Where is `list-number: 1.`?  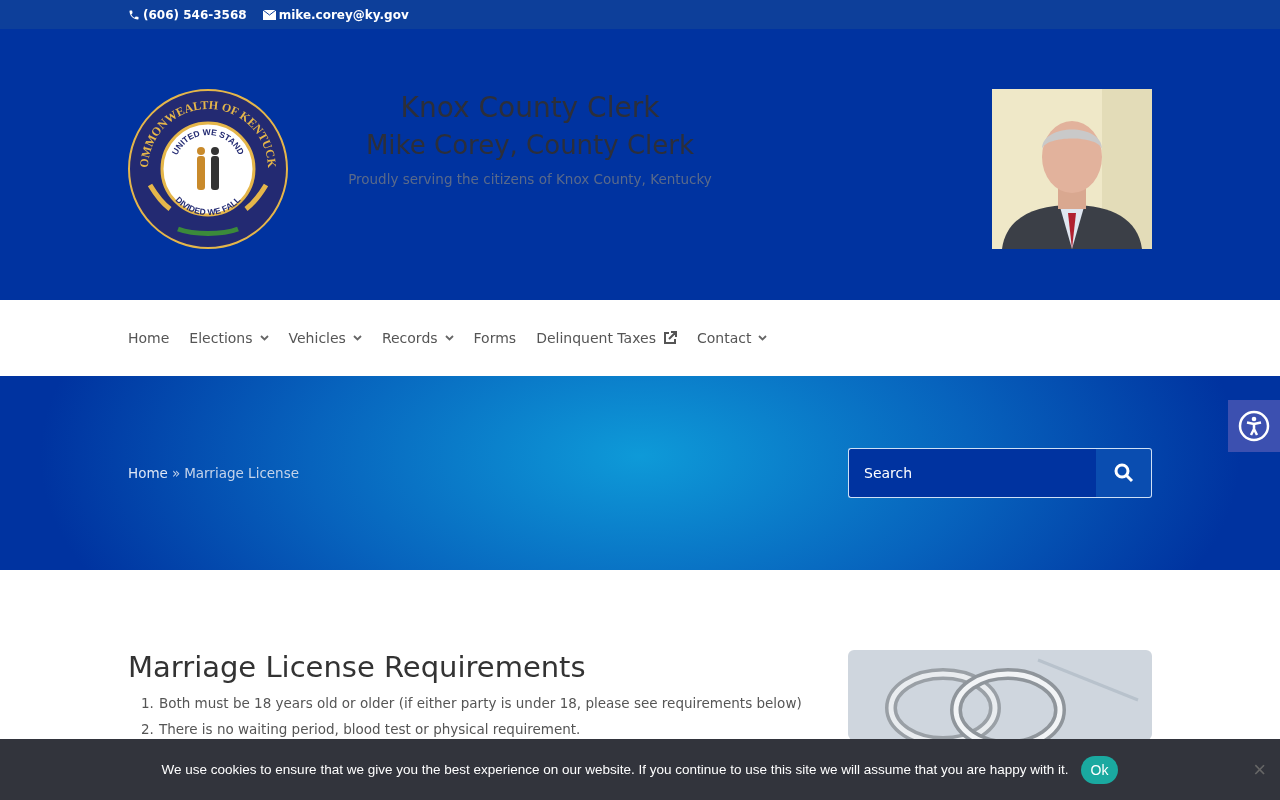 list-number: 1. is located at coordinates (147, 703).